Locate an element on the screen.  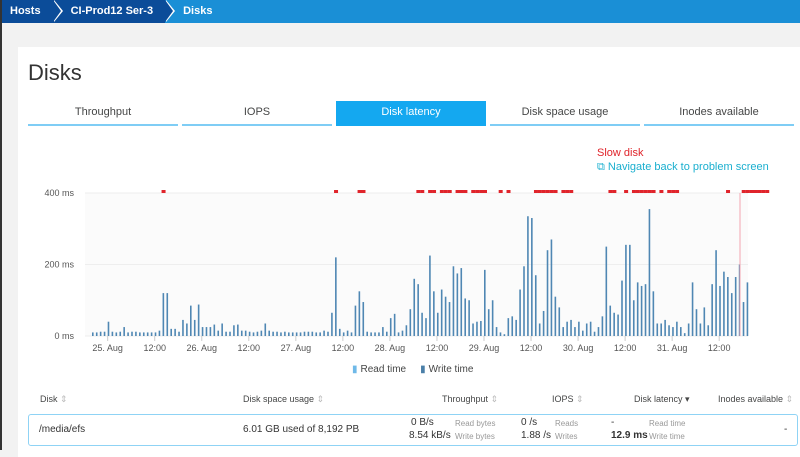
header-label: Inodes available is located at coordinates (751, 399).